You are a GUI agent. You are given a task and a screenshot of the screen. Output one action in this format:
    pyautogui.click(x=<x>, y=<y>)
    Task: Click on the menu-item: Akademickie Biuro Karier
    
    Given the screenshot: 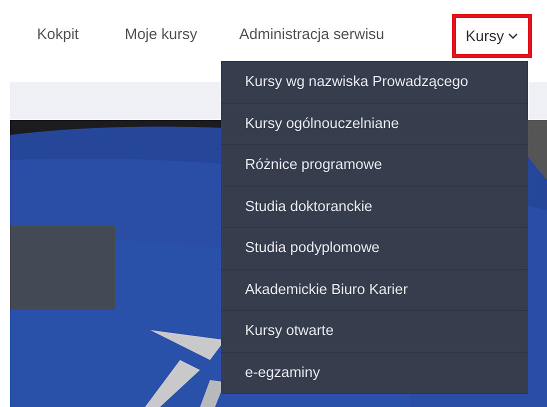 What is the action you would take?
    pyautogui.click(x=374, y=290)
    